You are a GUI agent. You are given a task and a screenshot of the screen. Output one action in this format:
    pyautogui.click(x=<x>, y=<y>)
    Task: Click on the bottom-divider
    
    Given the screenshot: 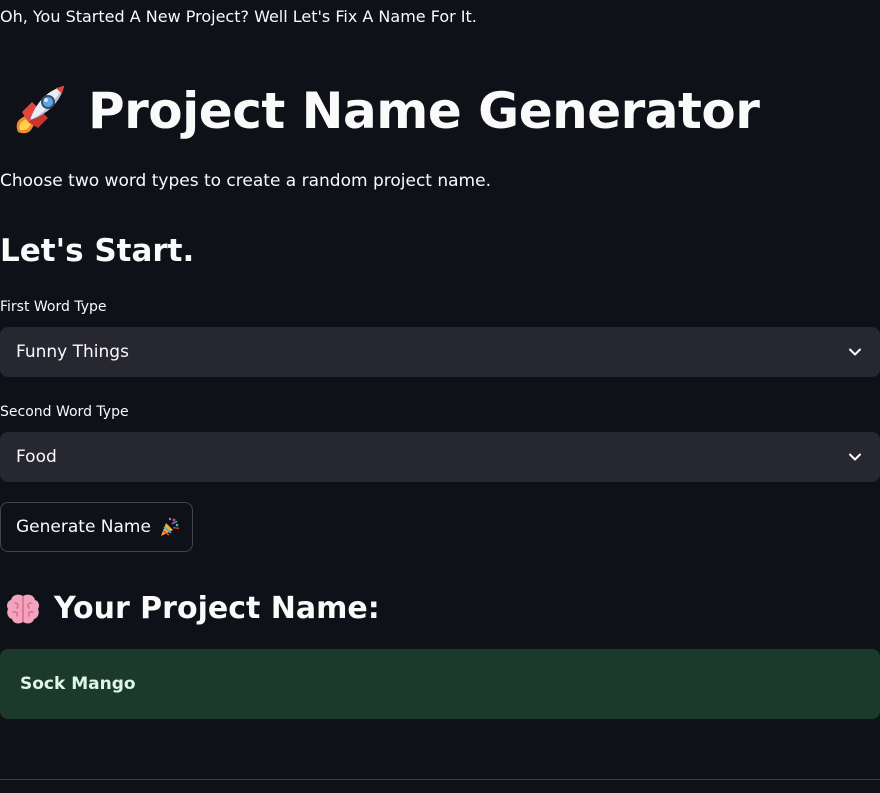 What is the action you would take?
    pyautogui.click(x=440, y=779)
    